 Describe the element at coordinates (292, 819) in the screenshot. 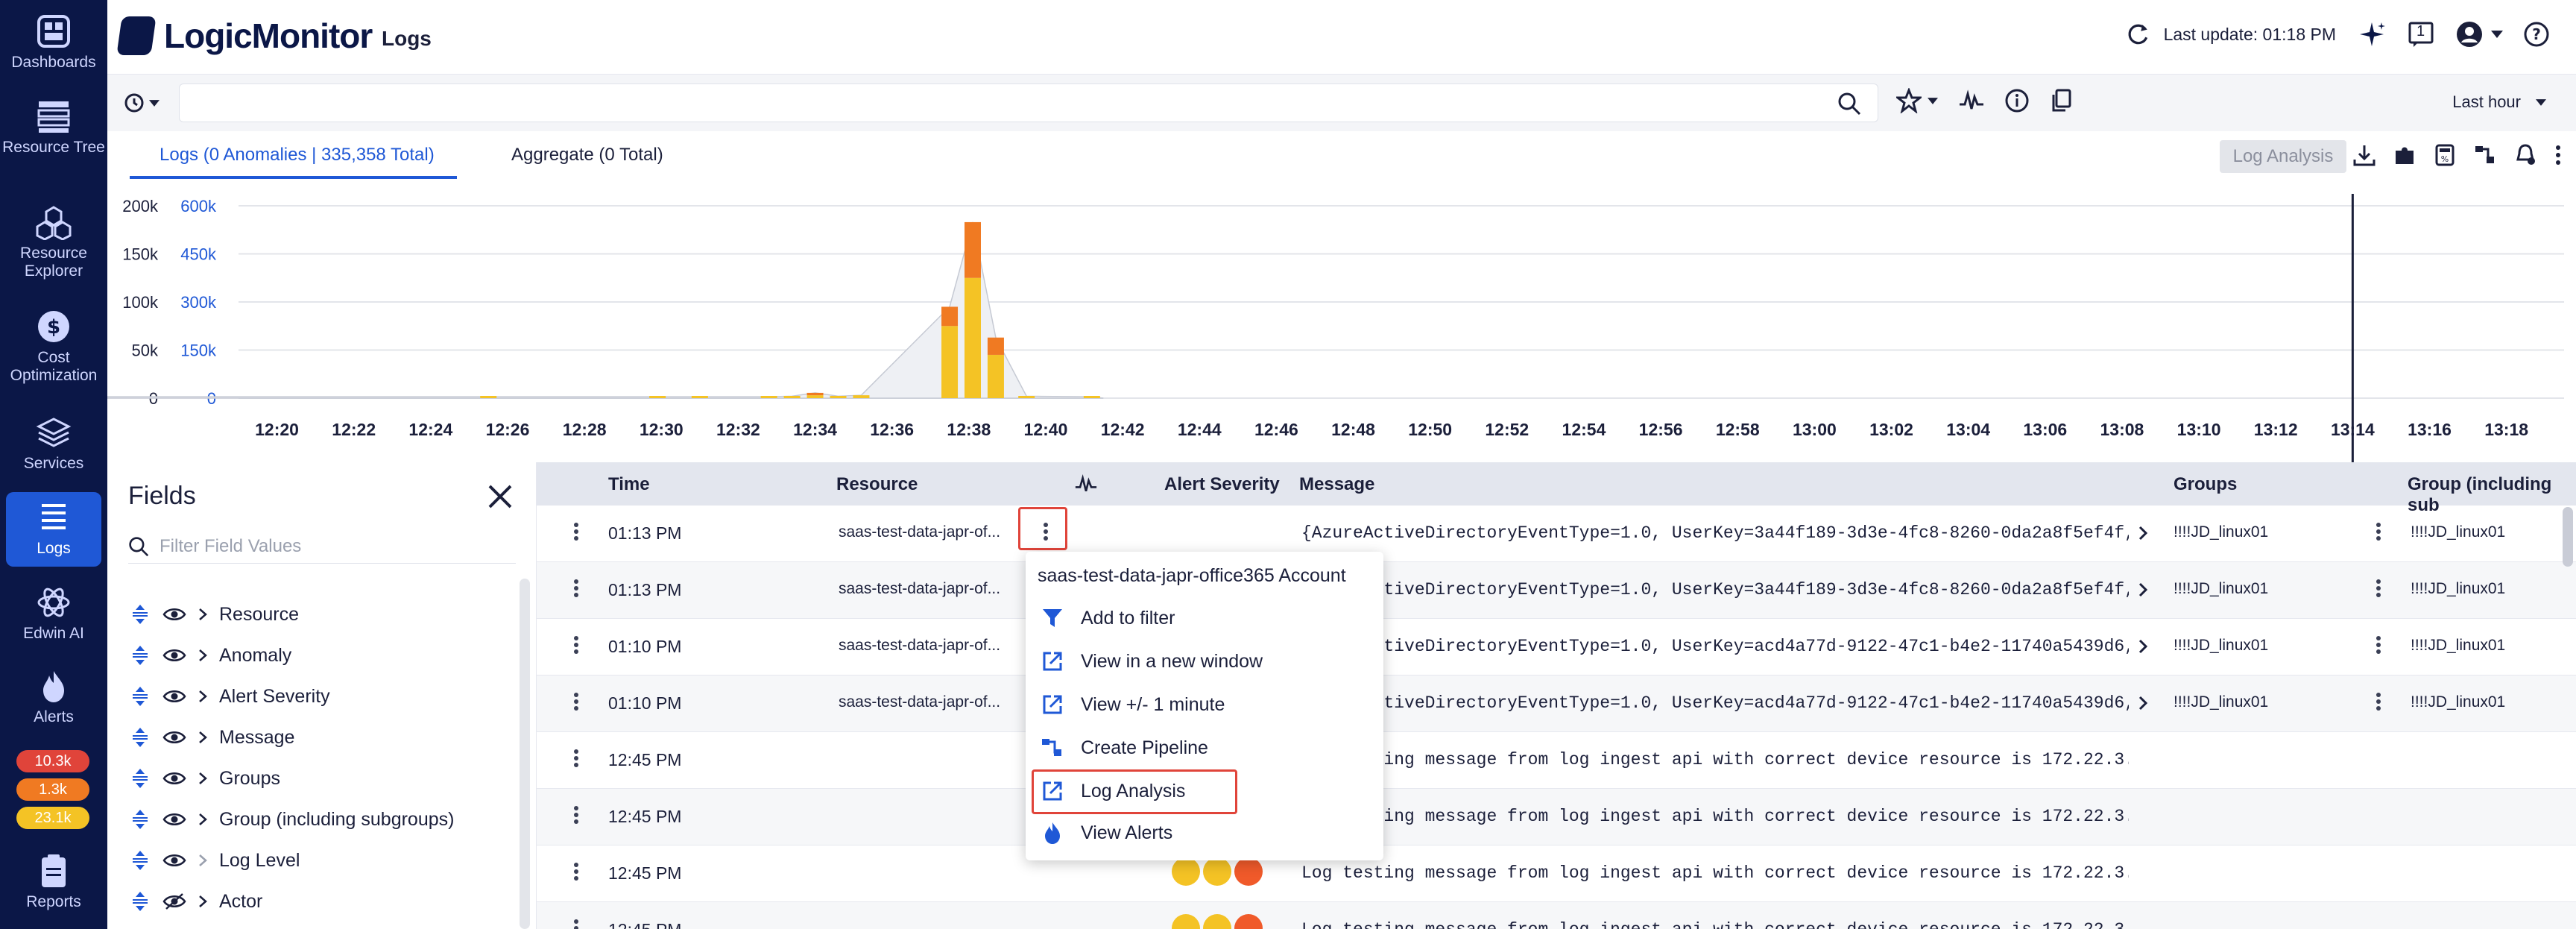

I see `field-row: Group (including subgroups)` at that location.